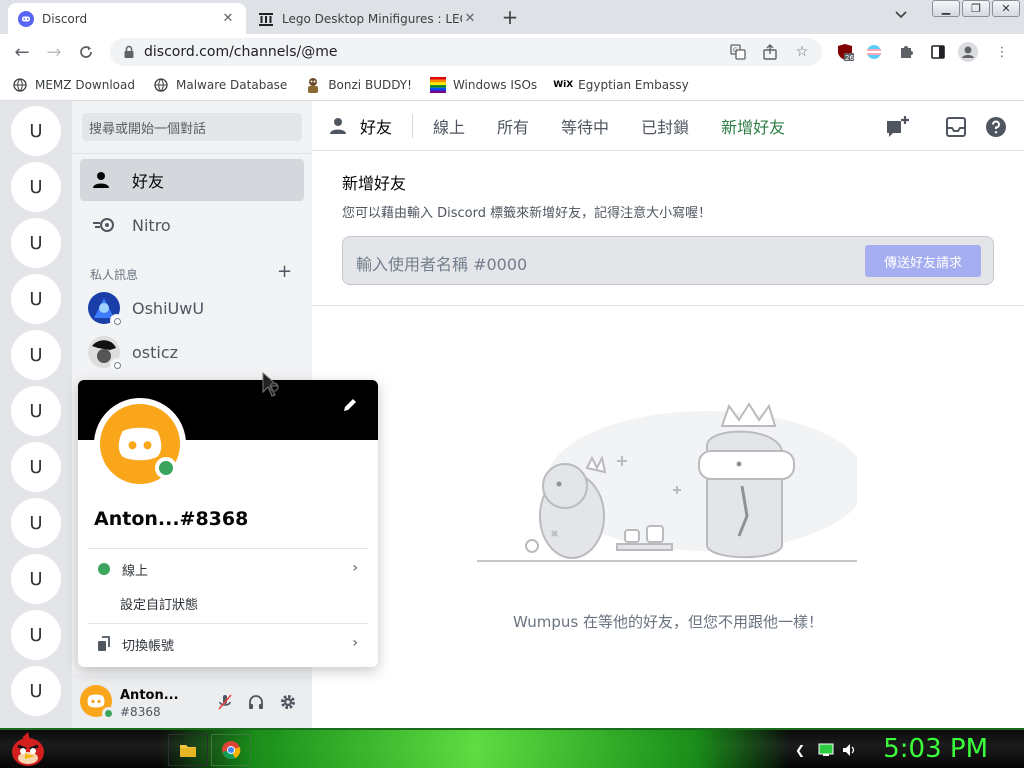 The height and width of the screenshot is (768, 1024). Describe the element at coordinates (665, 126) in the screenshot. I see `tab-blocked: 已封鎖` at that location.